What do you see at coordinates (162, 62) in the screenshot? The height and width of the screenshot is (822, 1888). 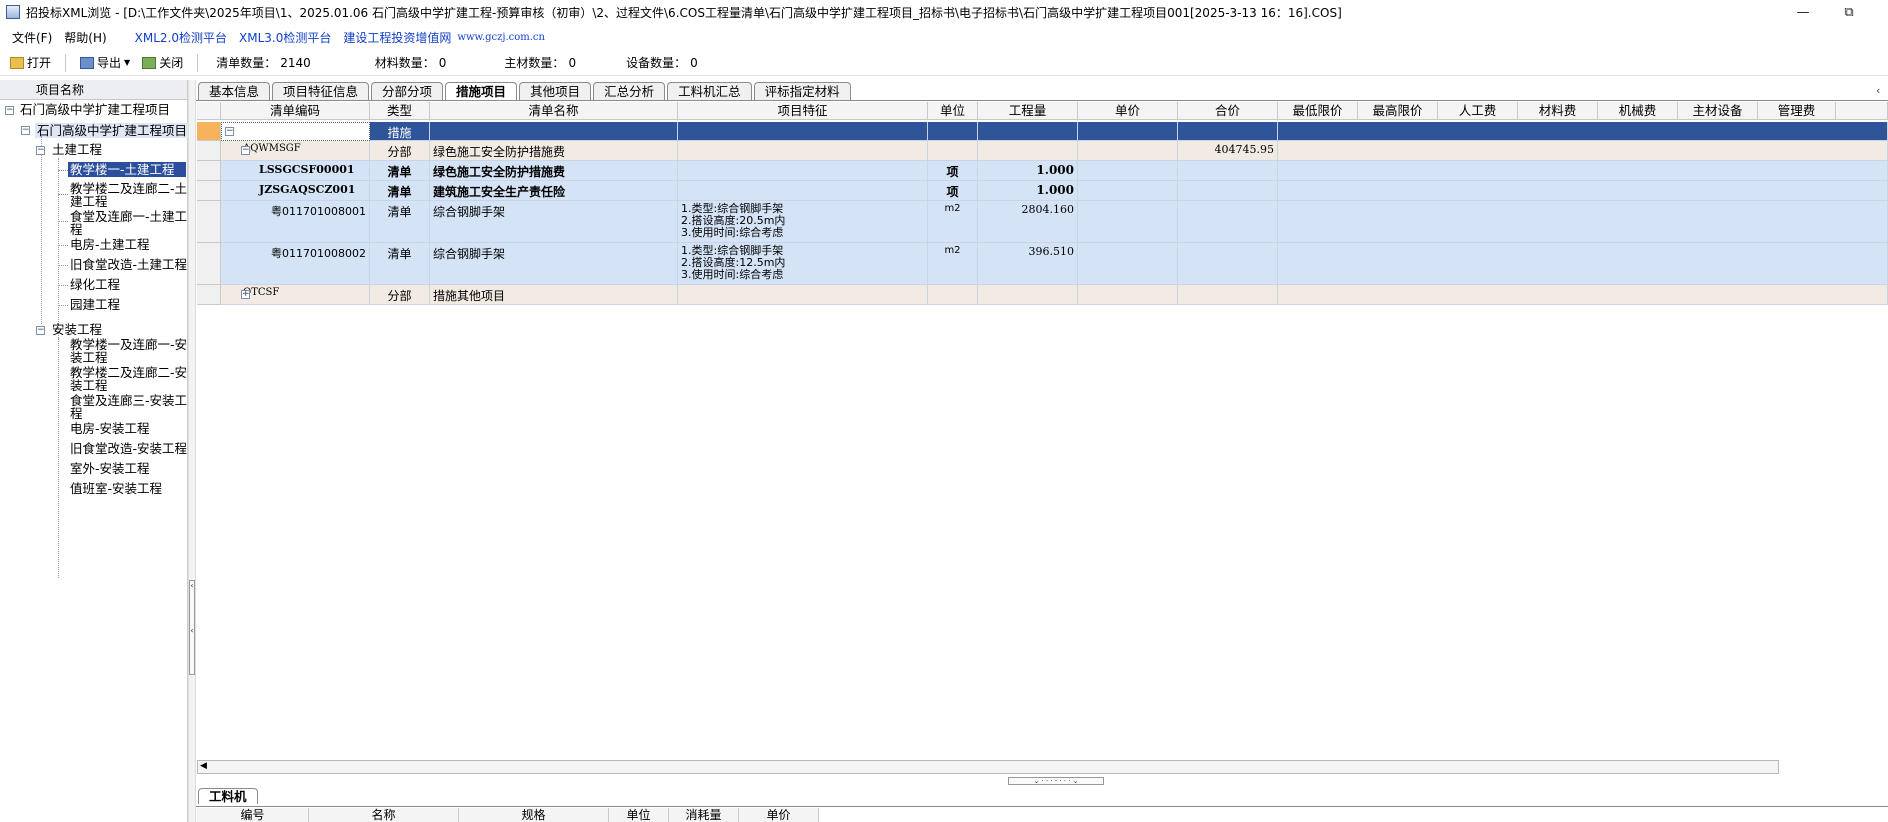 I see `close-button: 关闭` at bounding box center [162, 62].